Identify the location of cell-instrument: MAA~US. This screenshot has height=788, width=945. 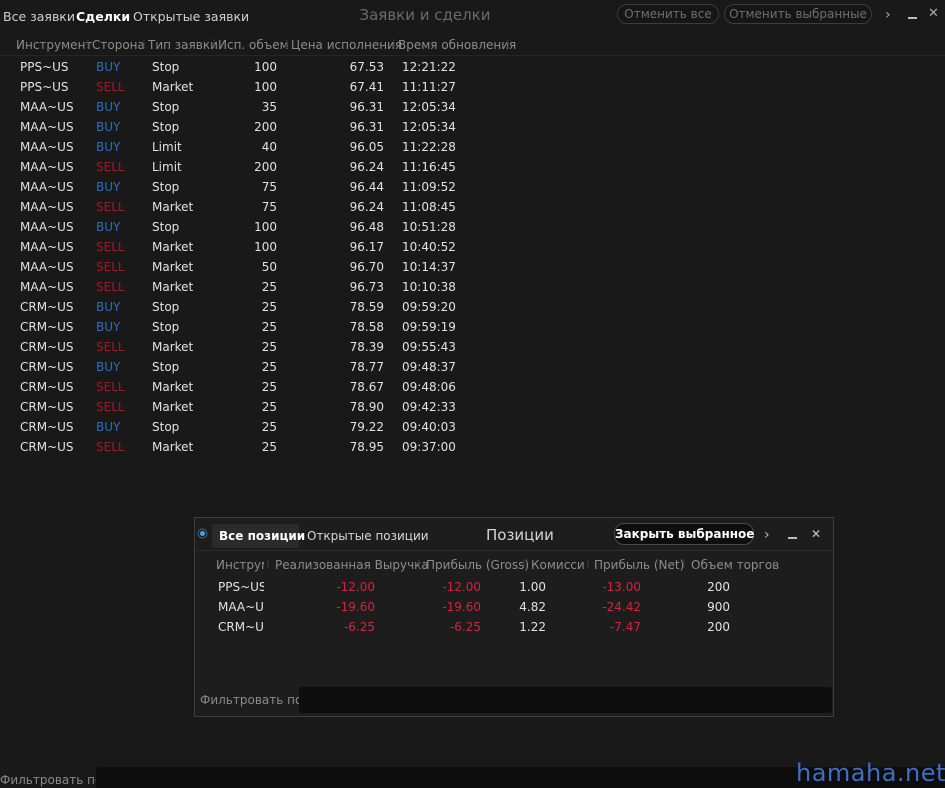
(47, 287).